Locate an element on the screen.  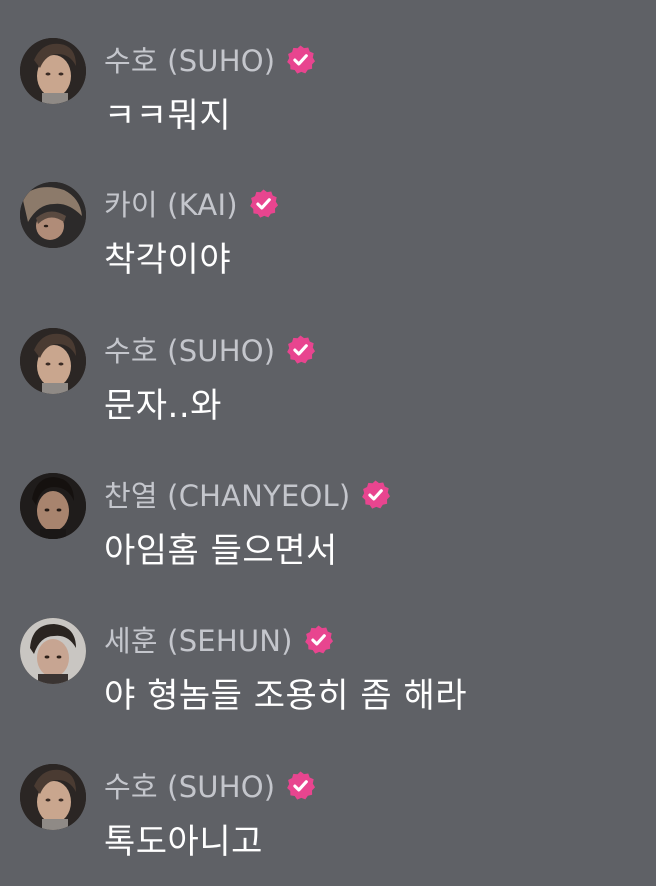
sender-name-row: 세훈 (SEHUN) is located at coordinates (219, 639).